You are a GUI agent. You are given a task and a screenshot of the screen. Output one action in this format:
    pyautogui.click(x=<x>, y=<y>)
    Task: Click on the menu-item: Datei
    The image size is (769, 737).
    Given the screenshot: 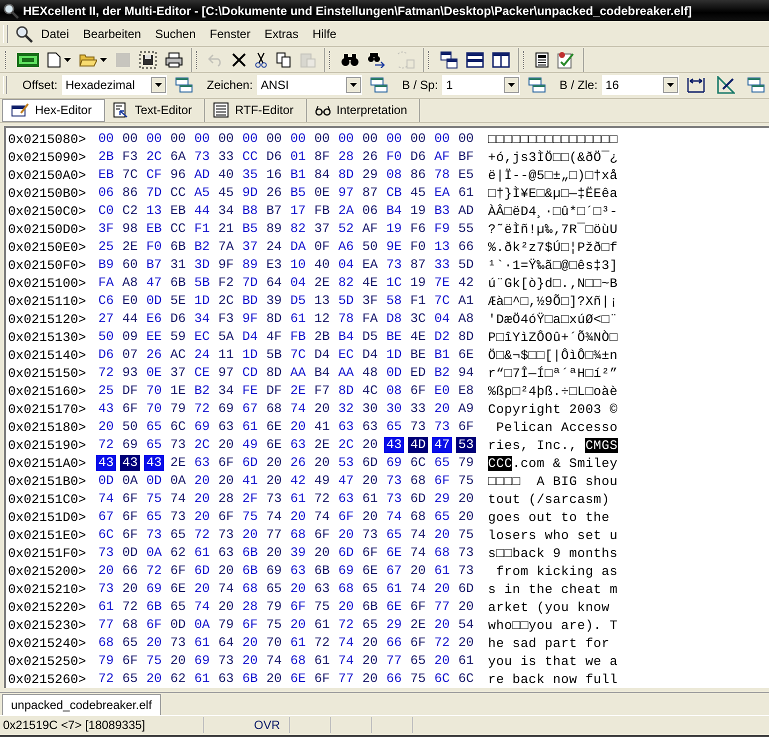 What is the action you would take?
    pyautogui.click(x=55, y=33)
    